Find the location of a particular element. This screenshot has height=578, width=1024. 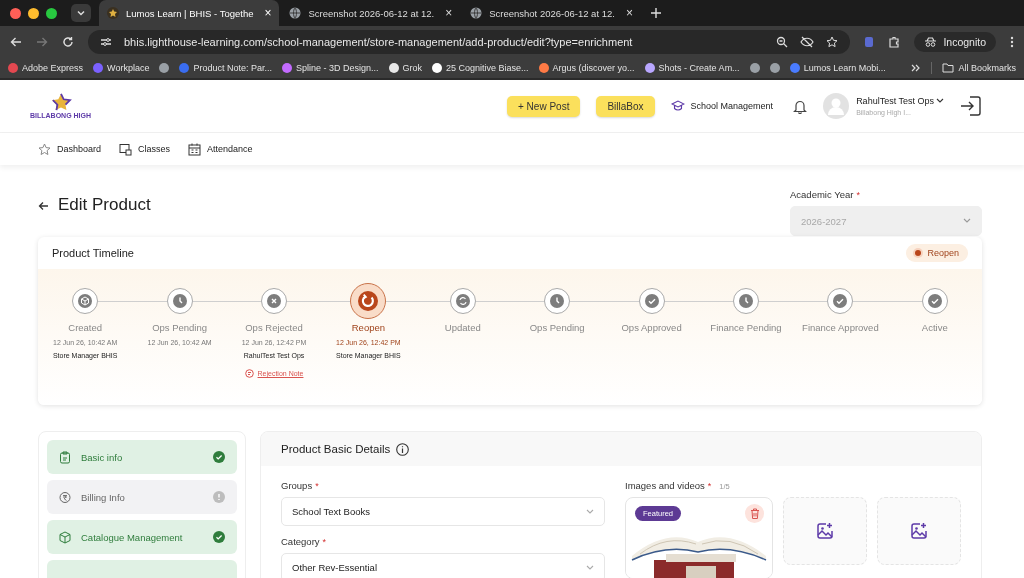

chevron-icon is located at coordinates (916, 68).